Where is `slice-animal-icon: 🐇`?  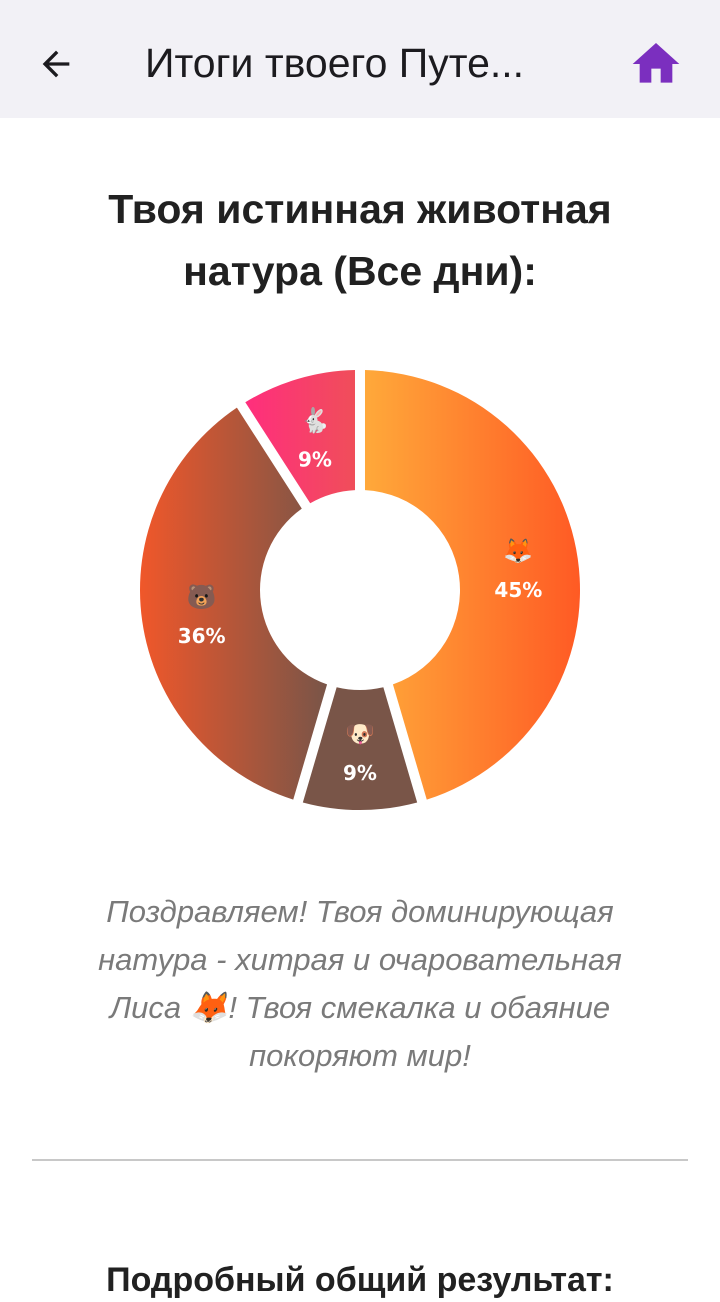 slice-animal-icon: 🐇 is located at coordinates (315, 420).